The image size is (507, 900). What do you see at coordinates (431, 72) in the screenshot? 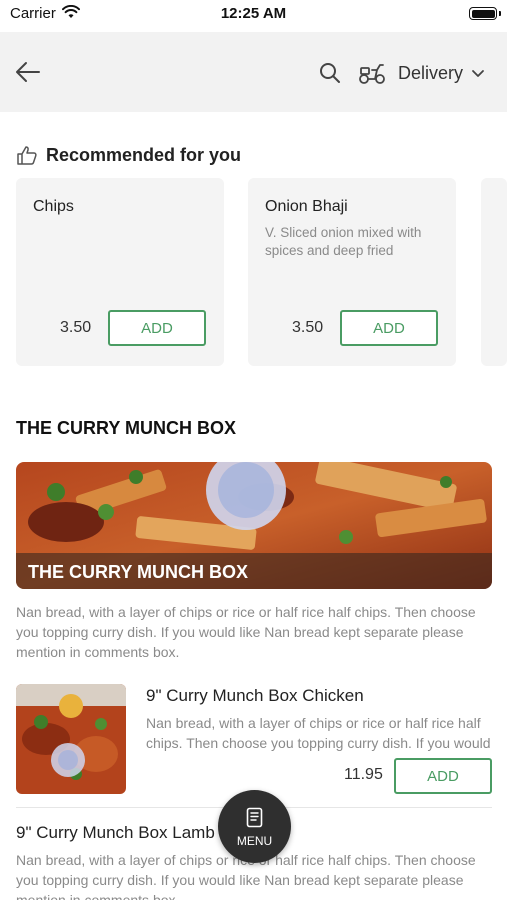
I see `delivery-label: Delivery` at bounding box center [431, 72].